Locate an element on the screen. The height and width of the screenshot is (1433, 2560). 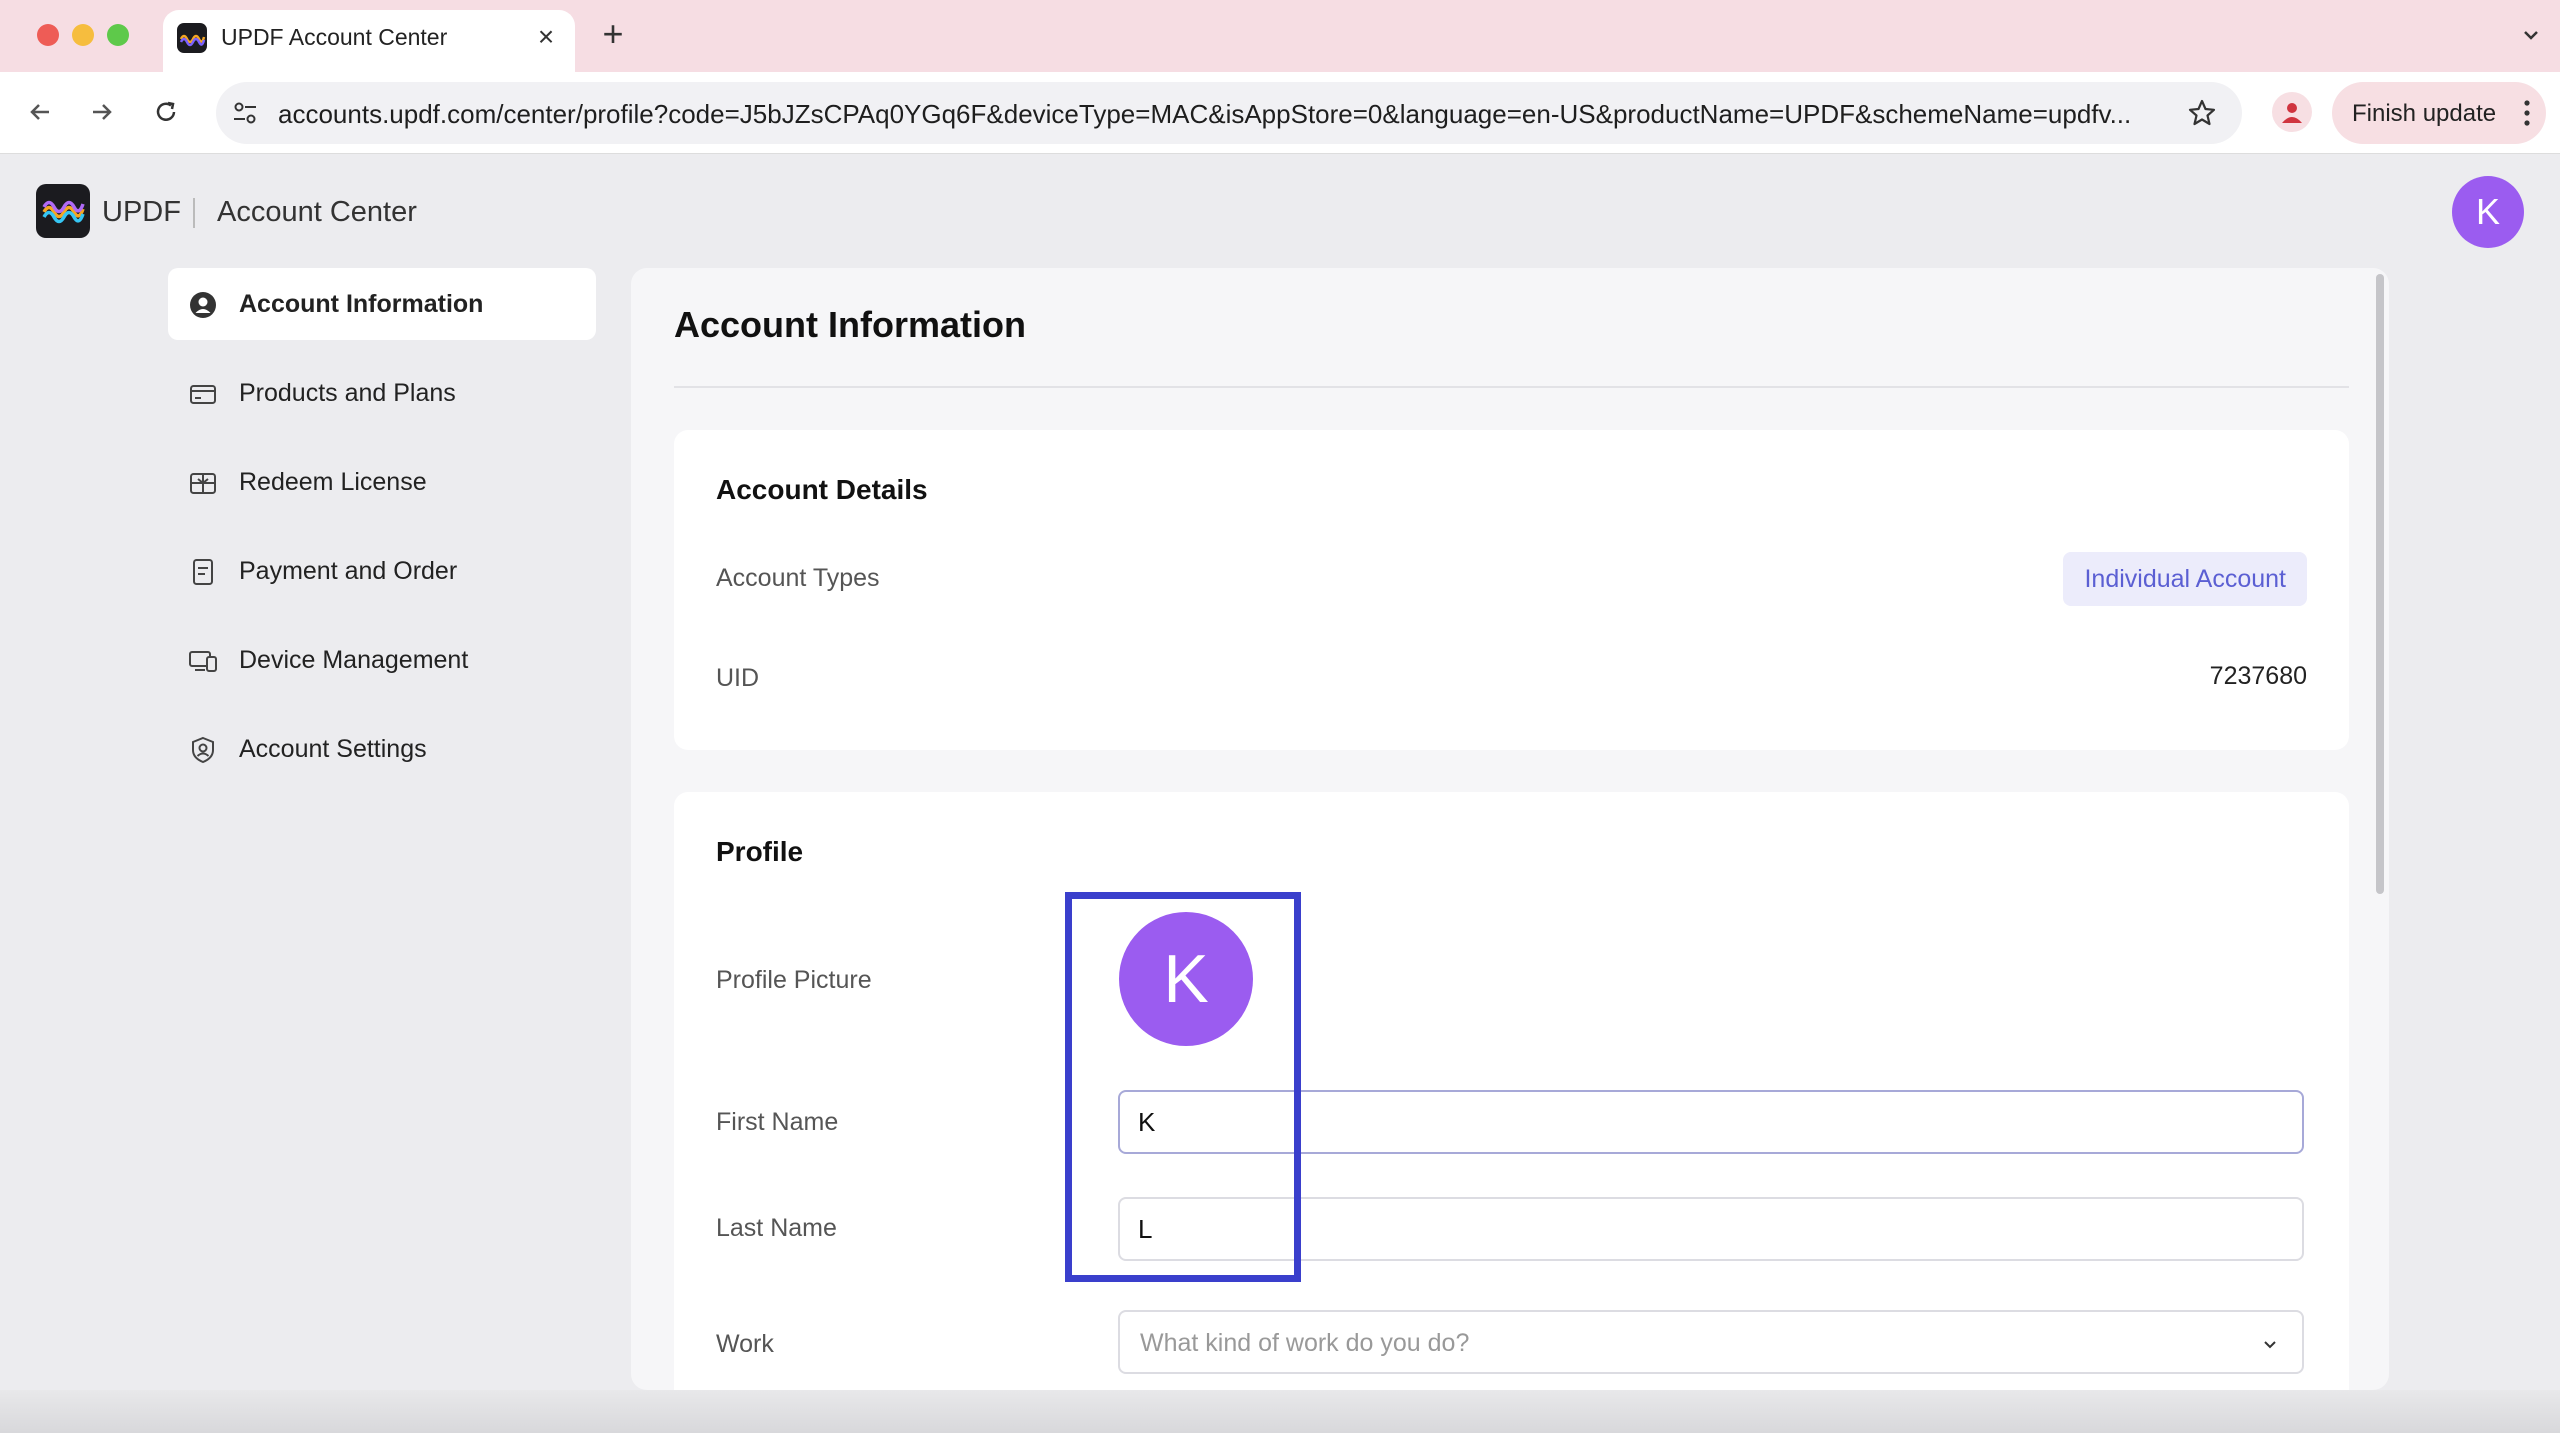
updf-favicon-icon is located at coordinates (192, 38).